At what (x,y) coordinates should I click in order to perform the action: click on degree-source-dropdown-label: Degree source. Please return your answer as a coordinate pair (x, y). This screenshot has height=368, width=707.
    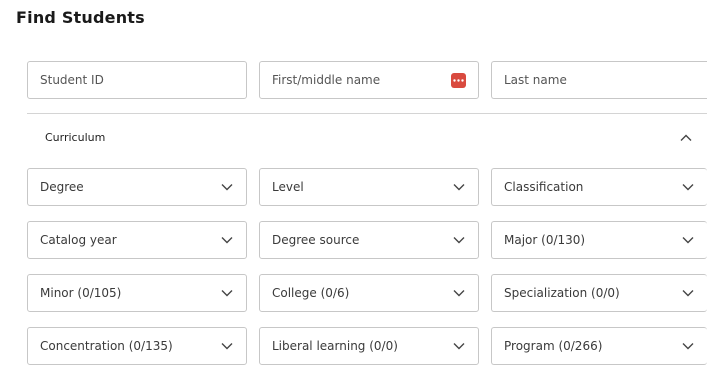
    Looking at the image, I should click on (316, 240).